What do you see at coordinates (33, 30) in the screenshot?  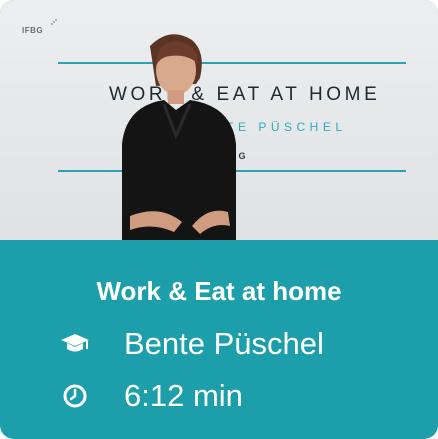 I see `brand-logo-text: IFBG` at bounding box center [33, 30].